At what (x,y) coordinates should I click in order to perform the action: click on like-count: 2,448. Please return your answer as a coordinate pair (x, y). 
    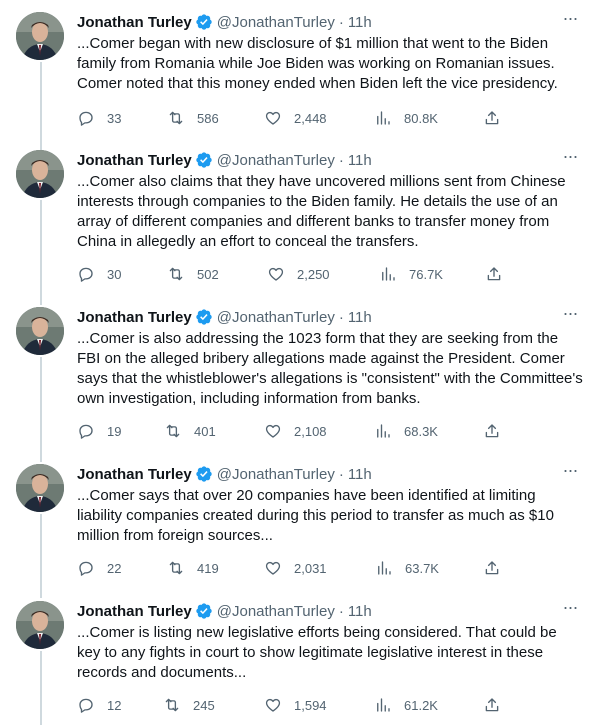
    Looking at the image, I should click on (310, 118).